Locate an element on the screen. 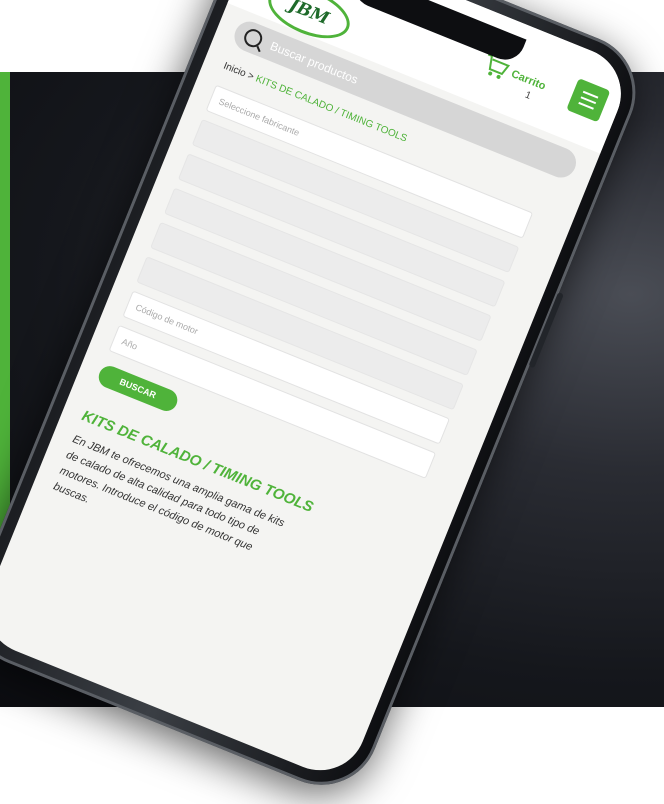 The width and height of the screenshot is (664, 804). cart-count: 1 is located at coordinates (528, 95).